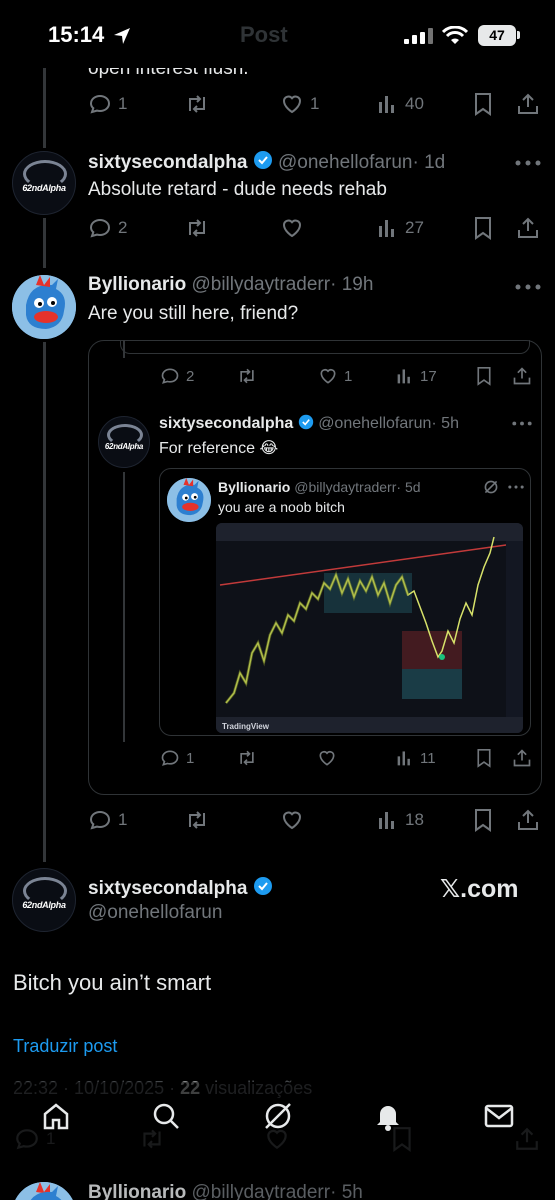  I want to click on reply-count: 1, so click(190, 758).